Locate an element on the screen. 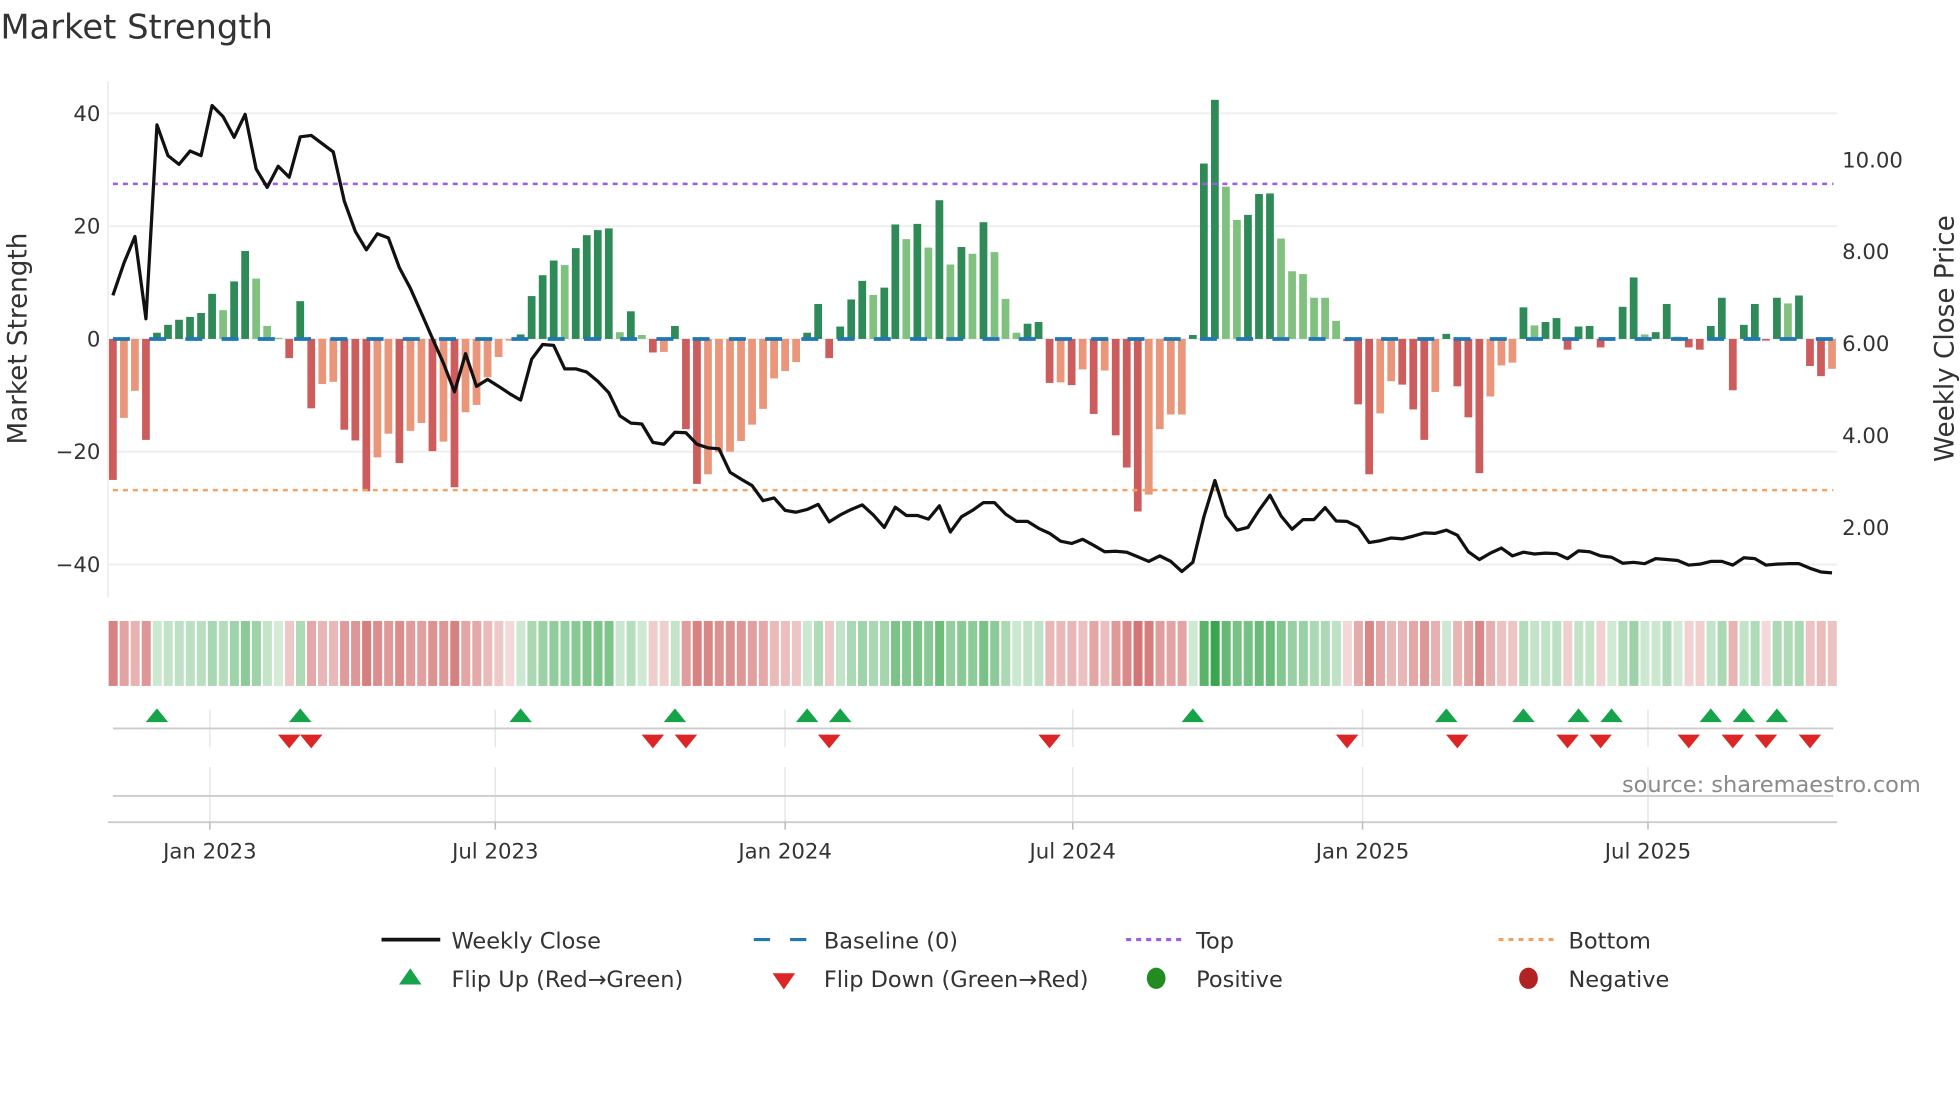  legend-item-weekly-close: Weekly Close is located at coordinates (491, 941).